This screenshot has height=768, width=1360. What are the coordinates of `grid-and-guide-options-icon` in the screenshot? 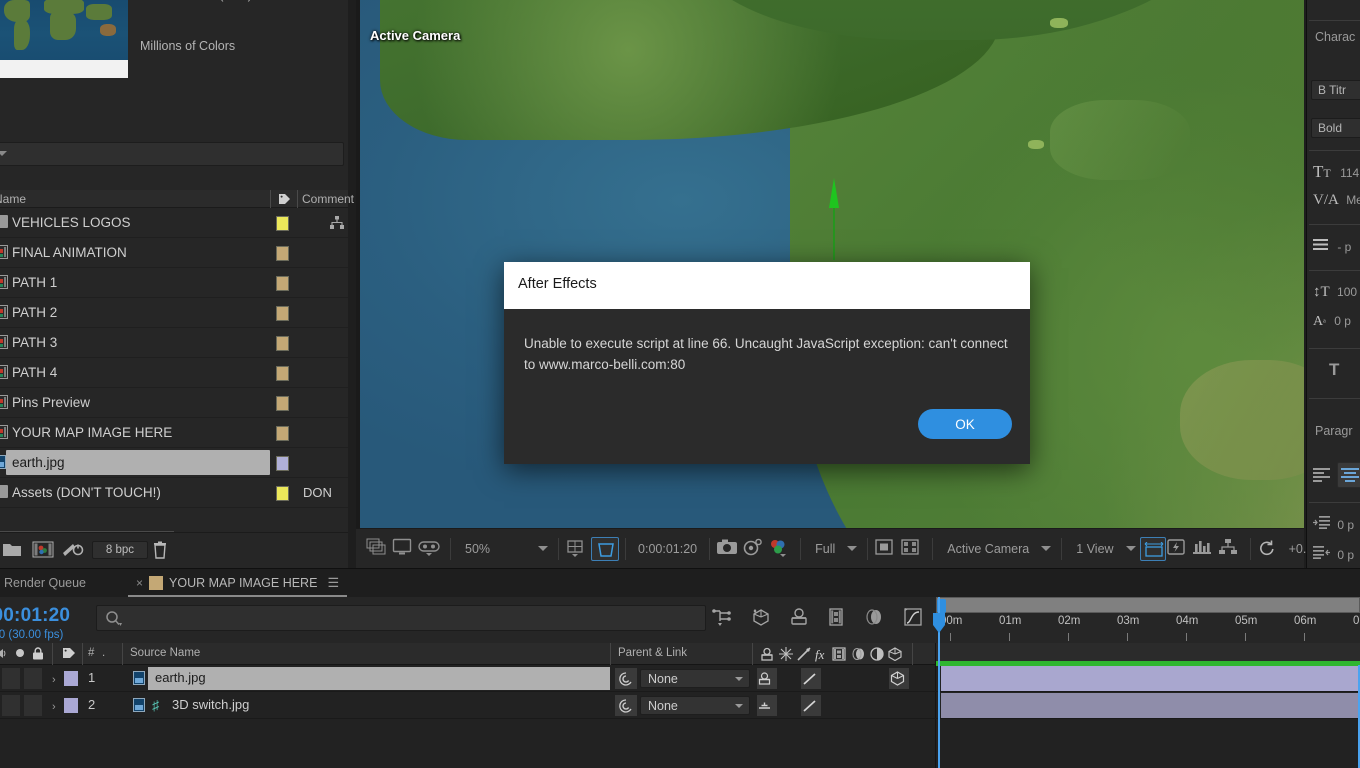 It's located at (578, 549).